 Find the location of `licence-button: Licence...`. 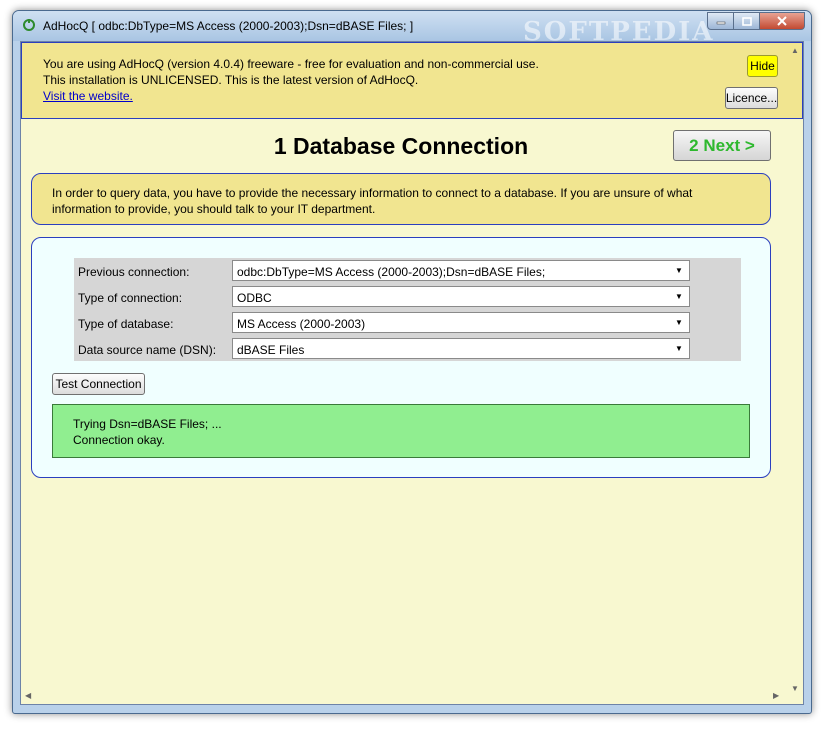

licence-button: Licence... is located at coordinates (751, 98).